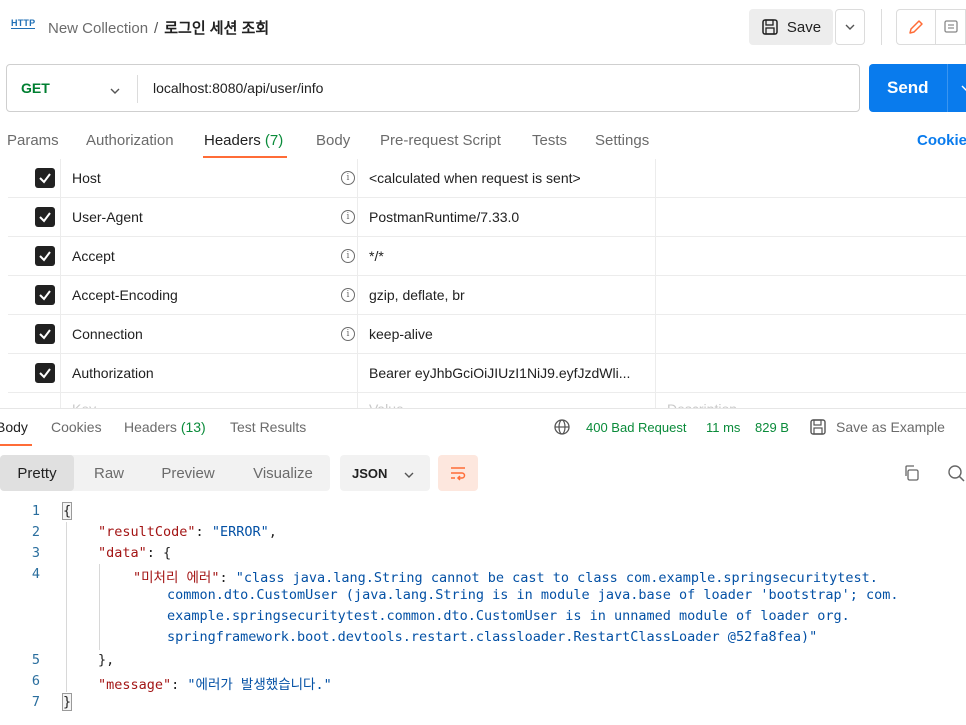  Describe the element at coordinates (98, 28) in the screenshot. I see `breadcrumb-collection: New Collection` at that location.